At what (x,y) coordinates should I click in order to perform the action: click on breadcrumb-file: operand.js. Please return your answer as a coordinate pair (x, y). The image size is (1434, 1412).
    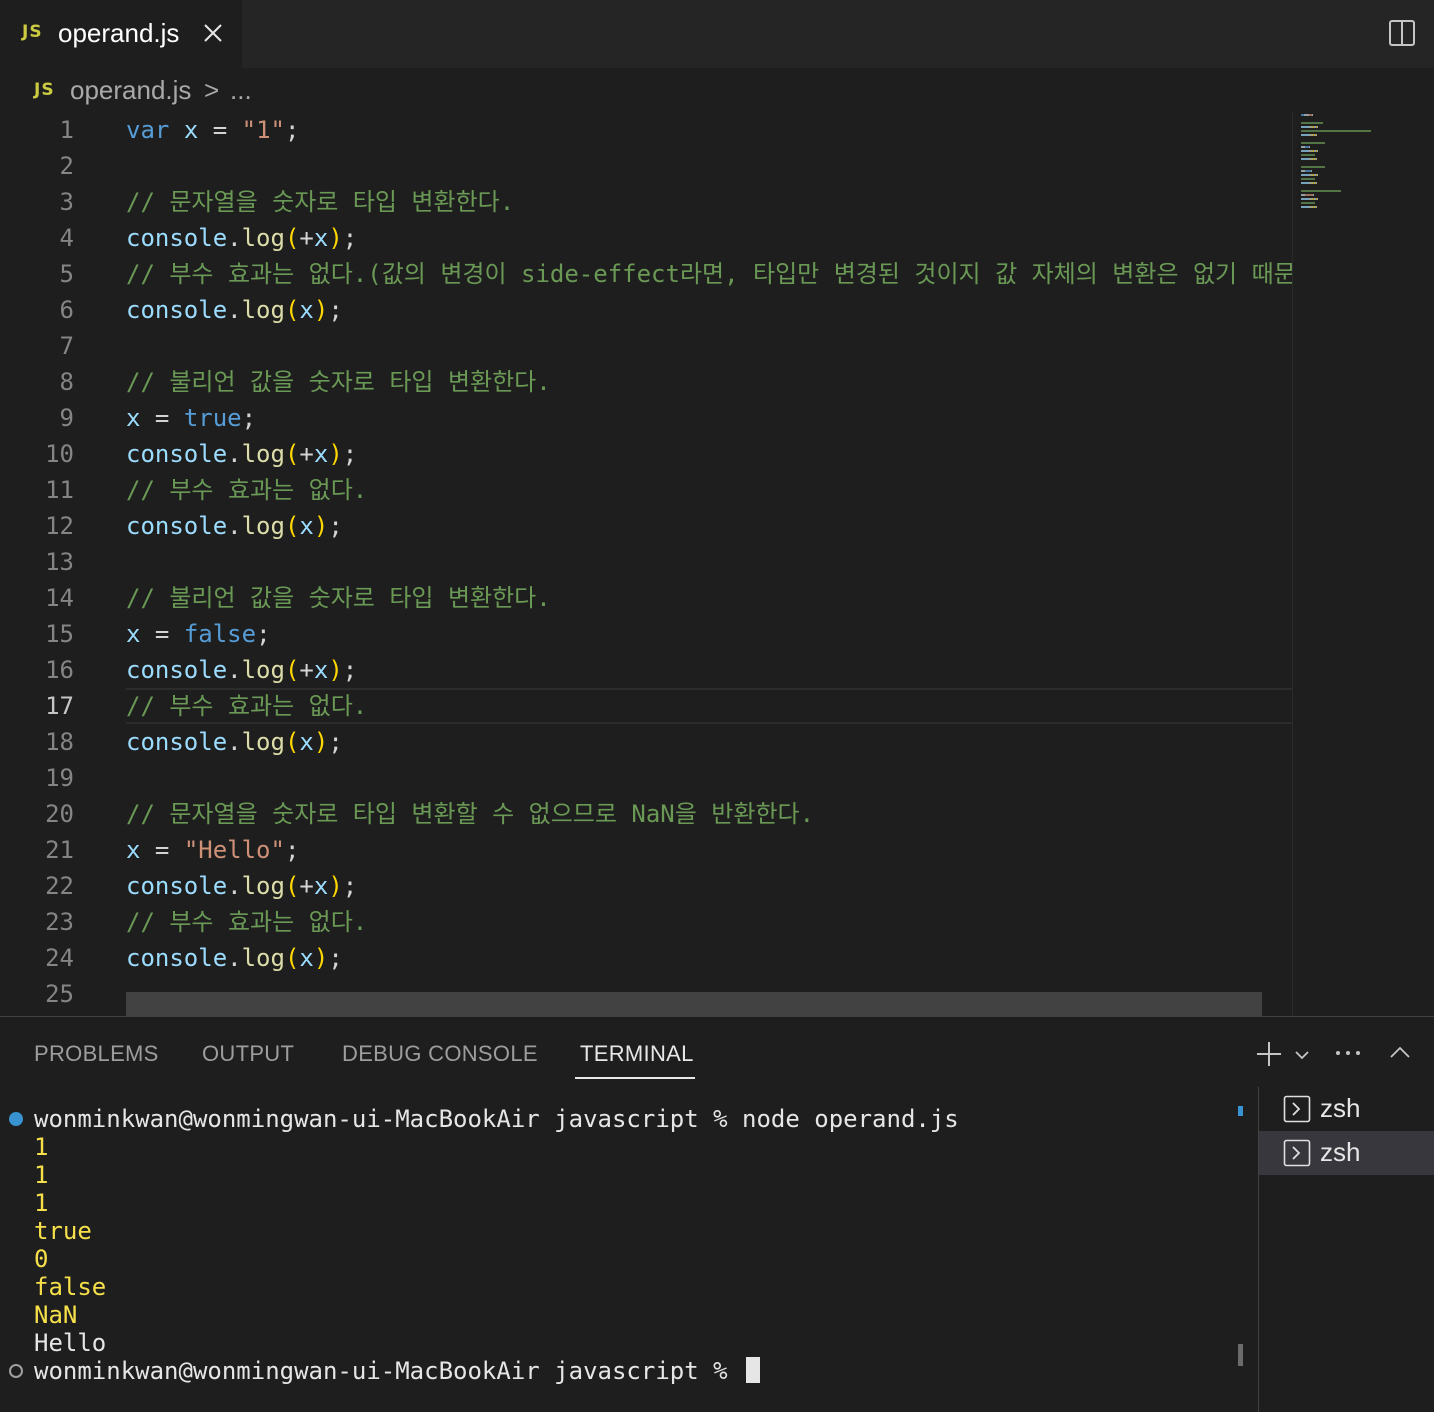
    Looking at the image, I should click on (130, 90).